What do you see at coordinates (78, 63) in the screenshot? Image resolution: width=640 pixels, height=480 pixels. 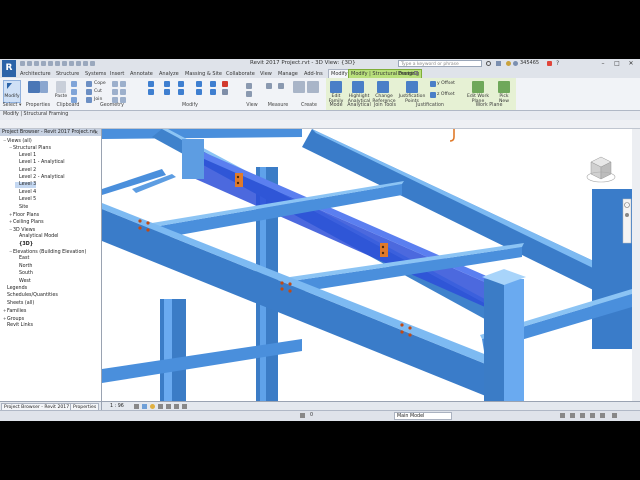 I see `section-icon` at bounding box center [78, 63].